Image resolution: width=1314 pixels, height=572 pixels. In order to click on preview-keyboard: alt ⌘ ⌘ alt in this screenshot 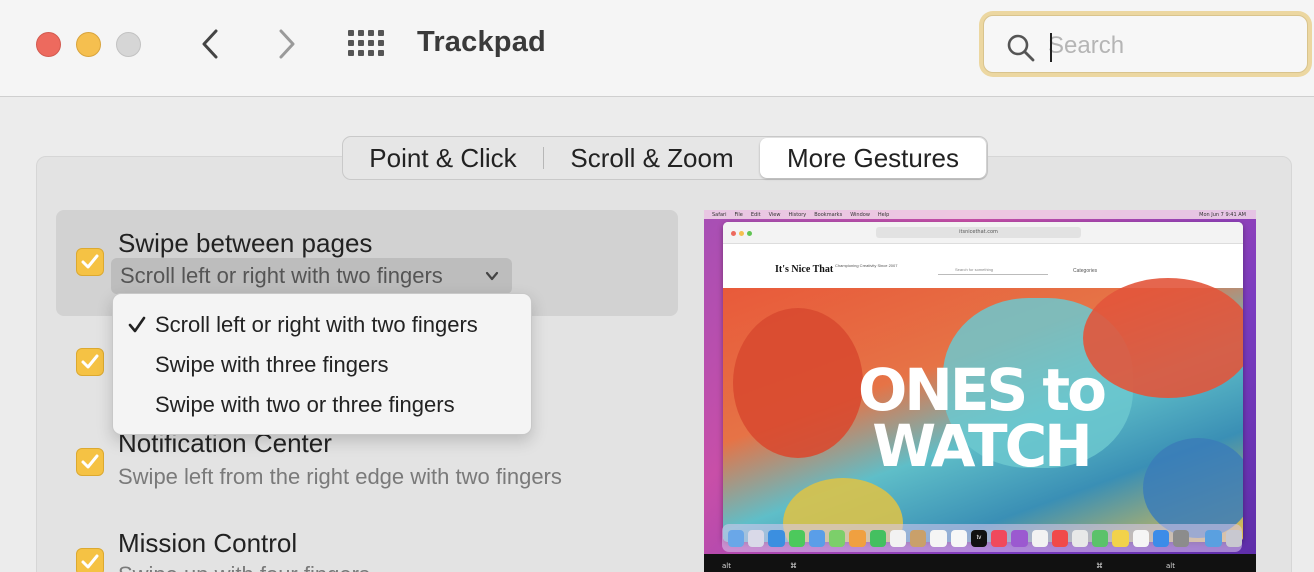, I will do `click(980, 563)`.